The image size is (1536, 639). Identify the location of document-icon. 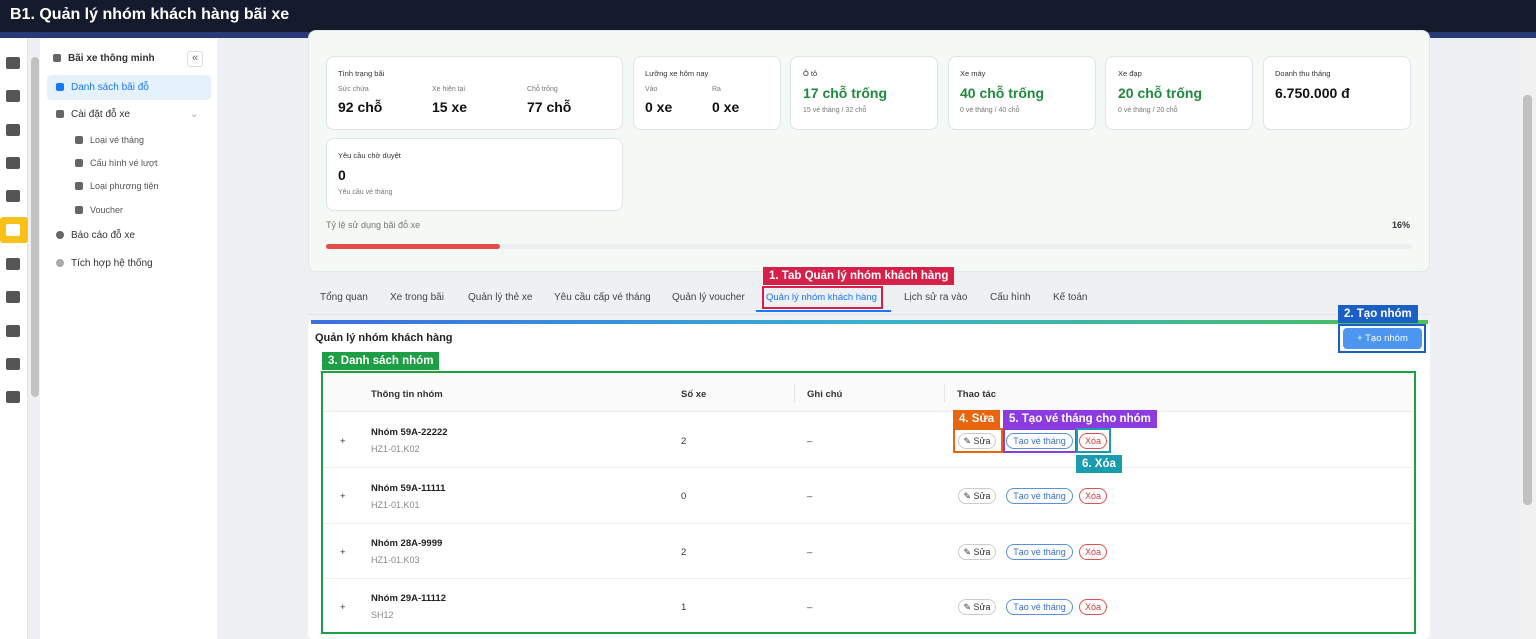
(13, 163).